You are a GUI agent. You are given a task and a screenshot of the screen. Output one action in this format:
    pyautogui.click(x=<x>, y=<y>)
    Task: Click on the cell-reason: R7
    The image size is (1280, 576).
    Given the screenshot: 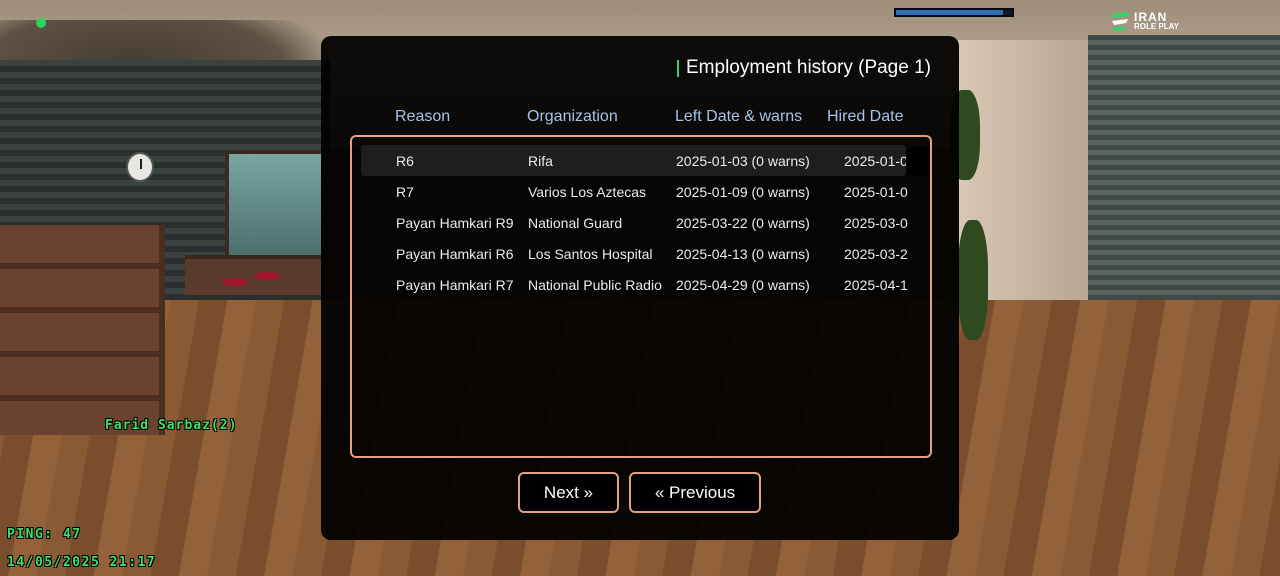 What is the action you would take?
    pyautogui.click(x=405, y=192)
    